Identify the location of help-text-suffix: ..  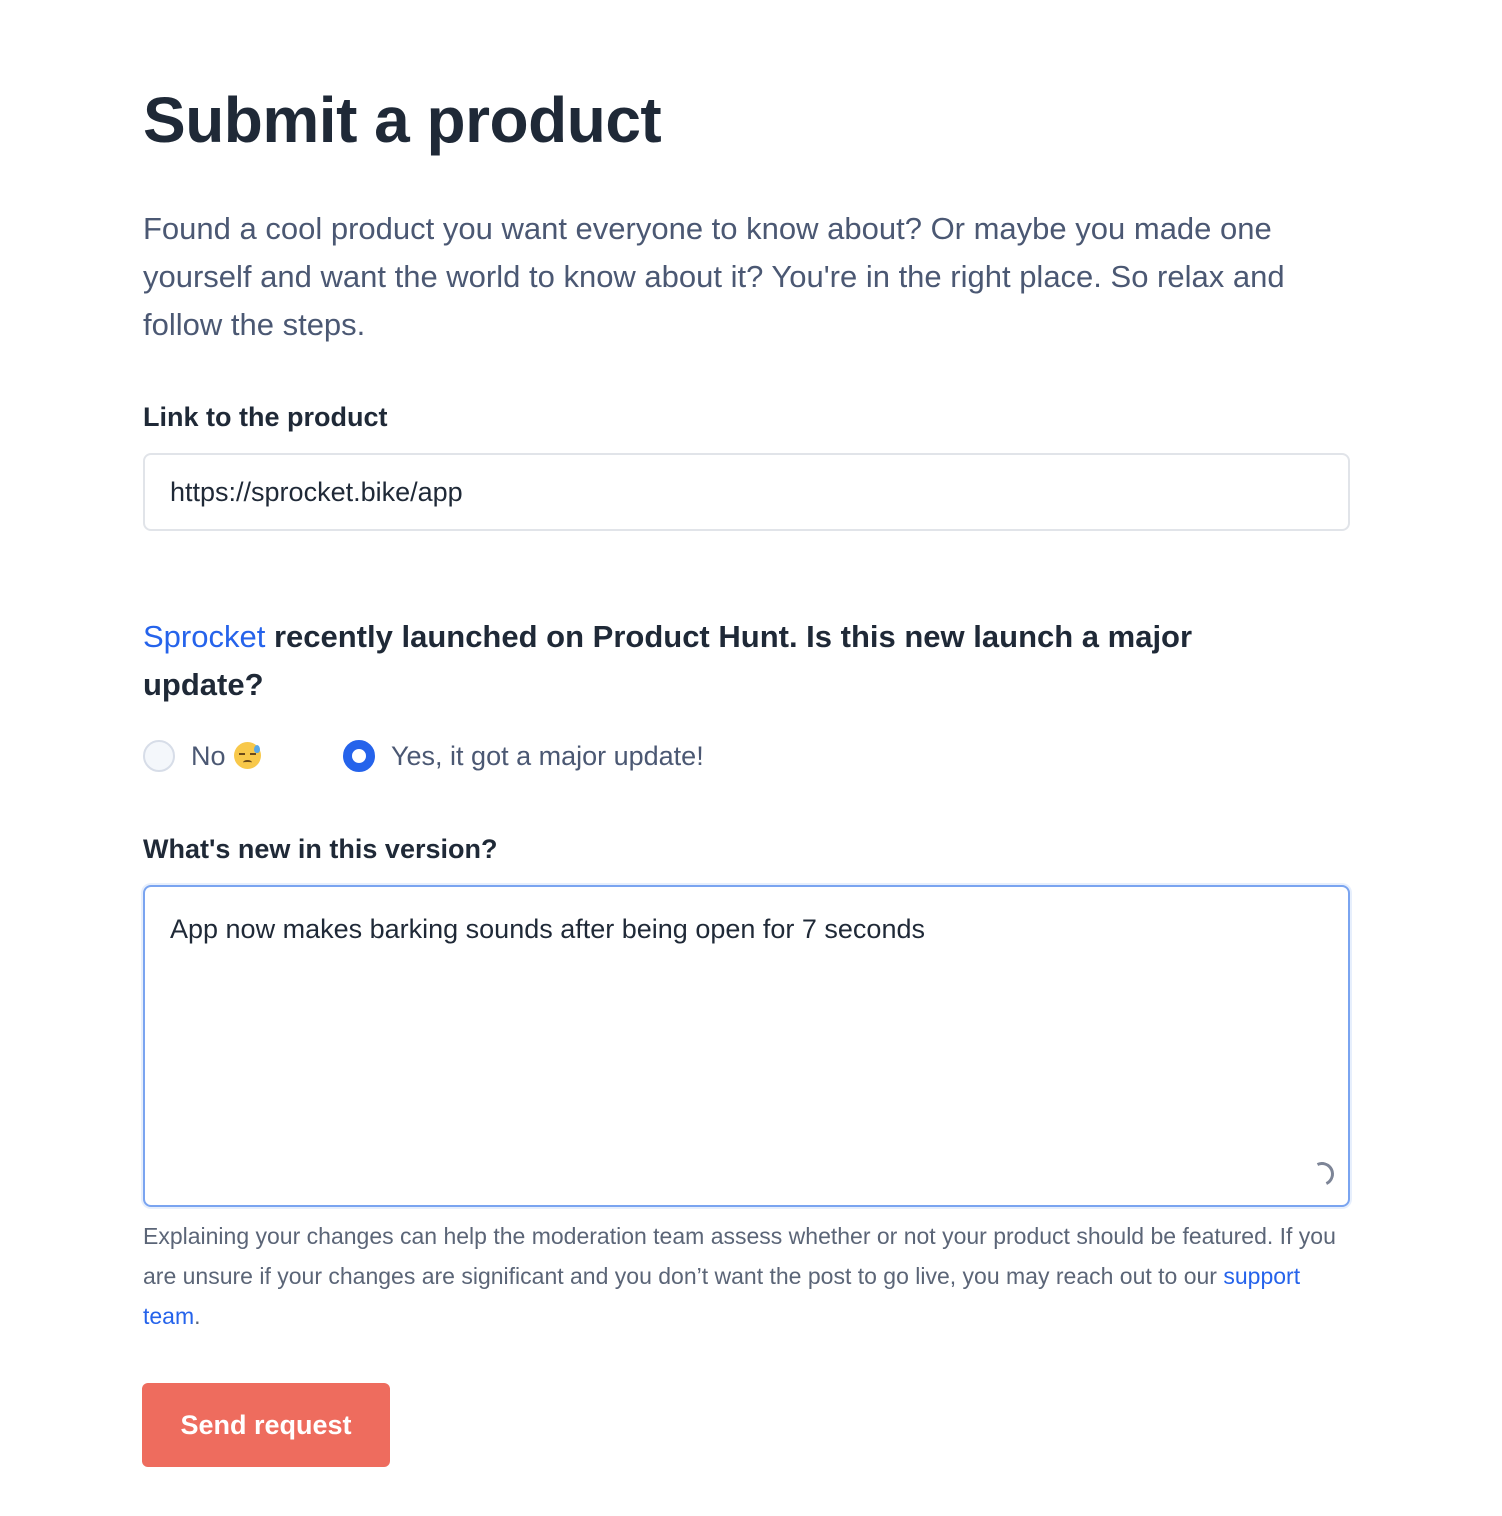
(197, 1316).